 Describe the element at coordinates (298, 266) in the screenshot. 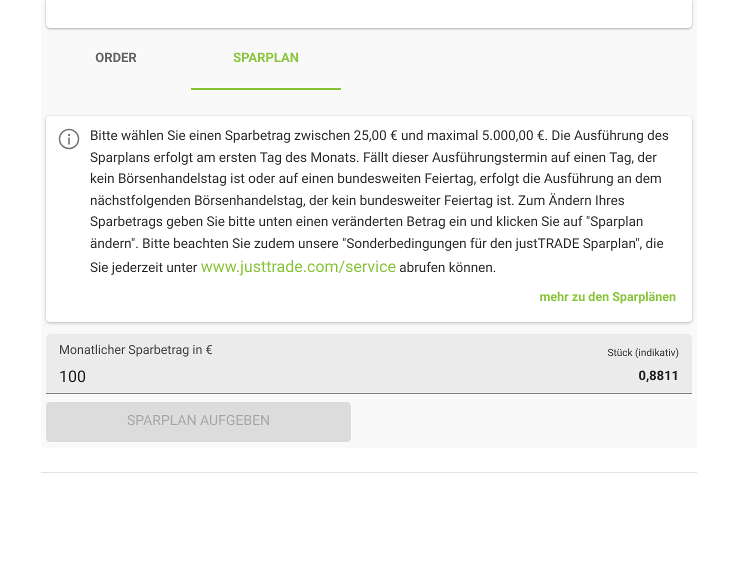

I see `service-link: www.justtrade.com/service` at that location.